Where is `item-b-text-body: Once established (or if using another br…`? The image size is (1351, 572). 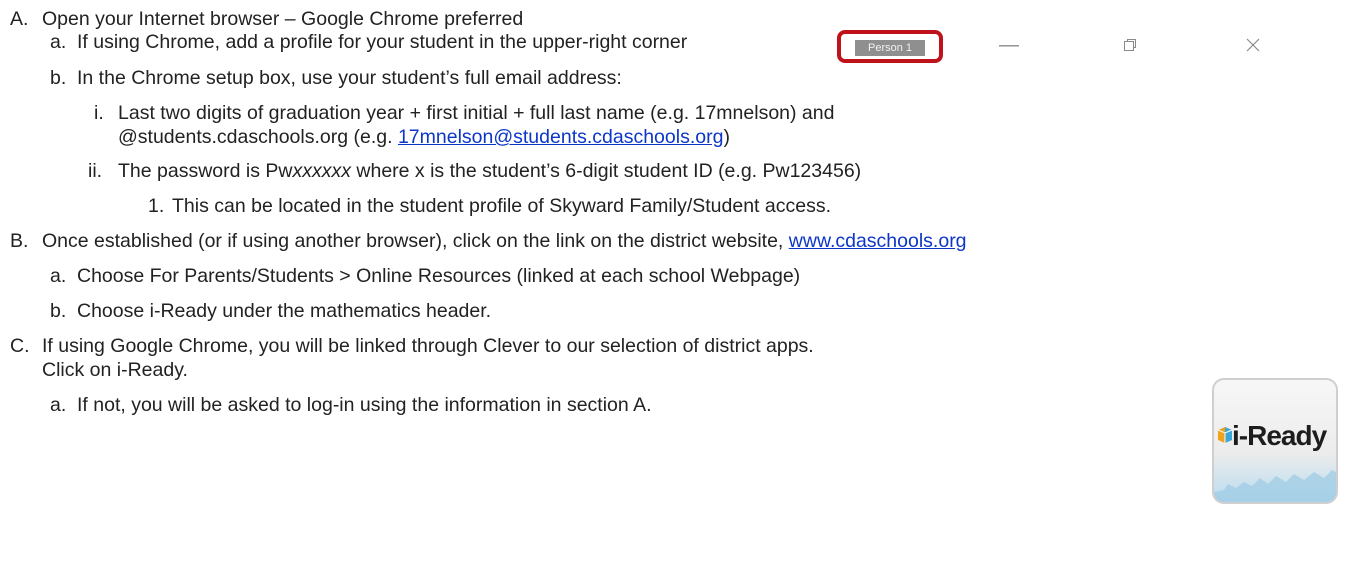 item-b-text-body: Once established (or if using another br… is located at coordinates (415, 241).